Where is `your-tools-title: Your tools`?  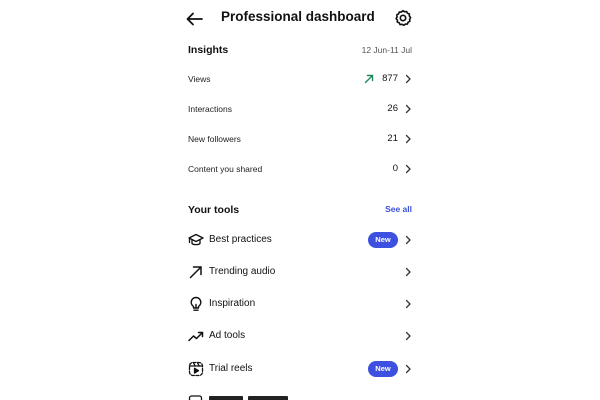
your-tools-title: Your tools is located at coordinates (214, 210).